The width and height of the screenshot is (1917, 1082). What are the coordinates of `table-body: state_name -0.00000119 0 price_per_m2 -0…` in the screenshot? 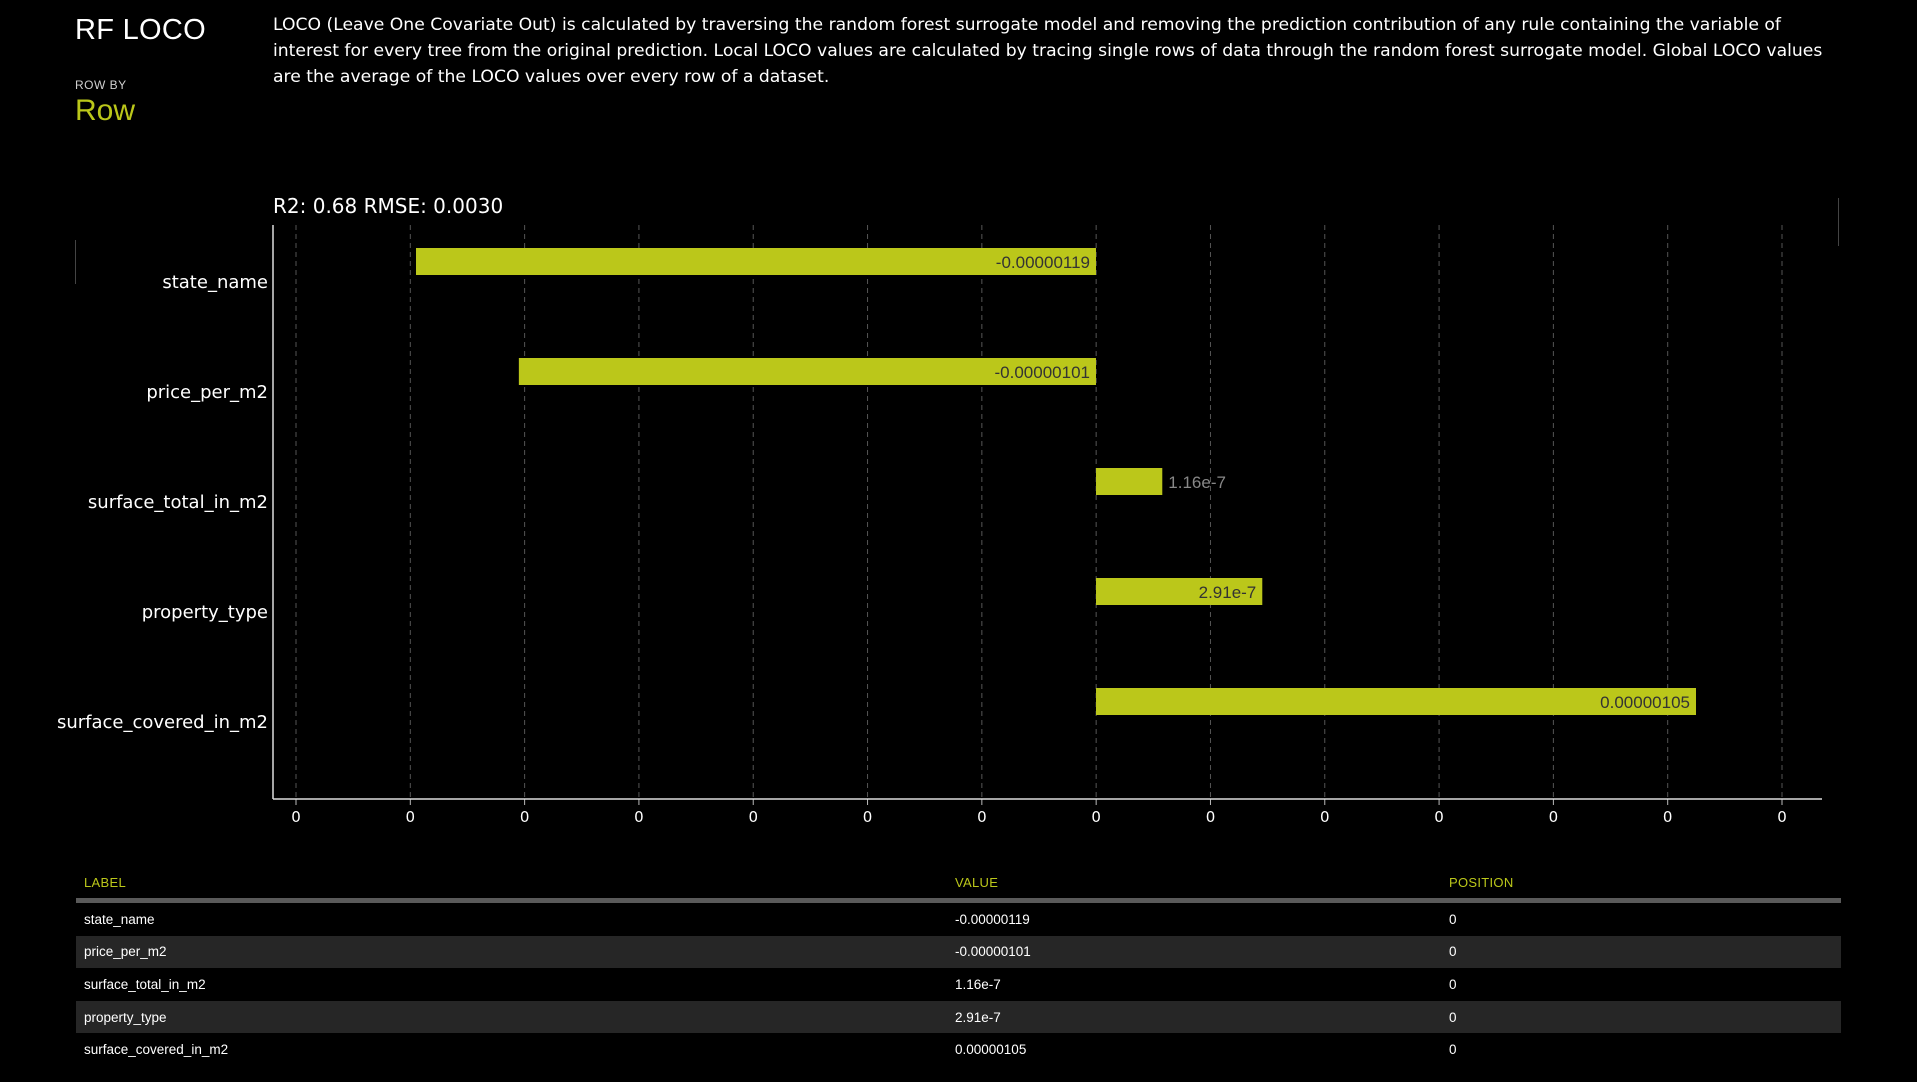 It's located at (958, 984).